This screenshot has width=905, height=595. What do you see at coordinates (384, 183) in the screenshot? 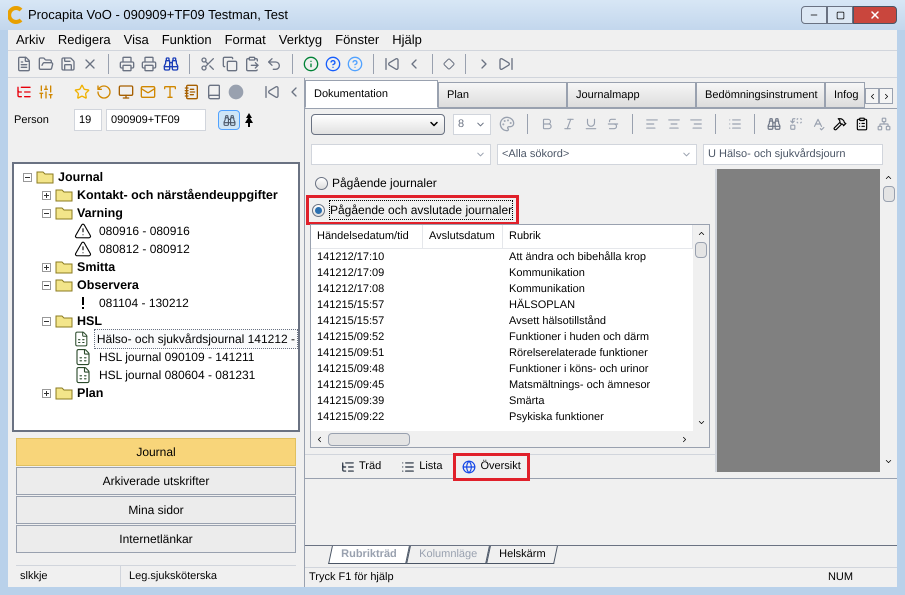
I see `radio-label: Pågående journaler` at bounding box center [384, 183].